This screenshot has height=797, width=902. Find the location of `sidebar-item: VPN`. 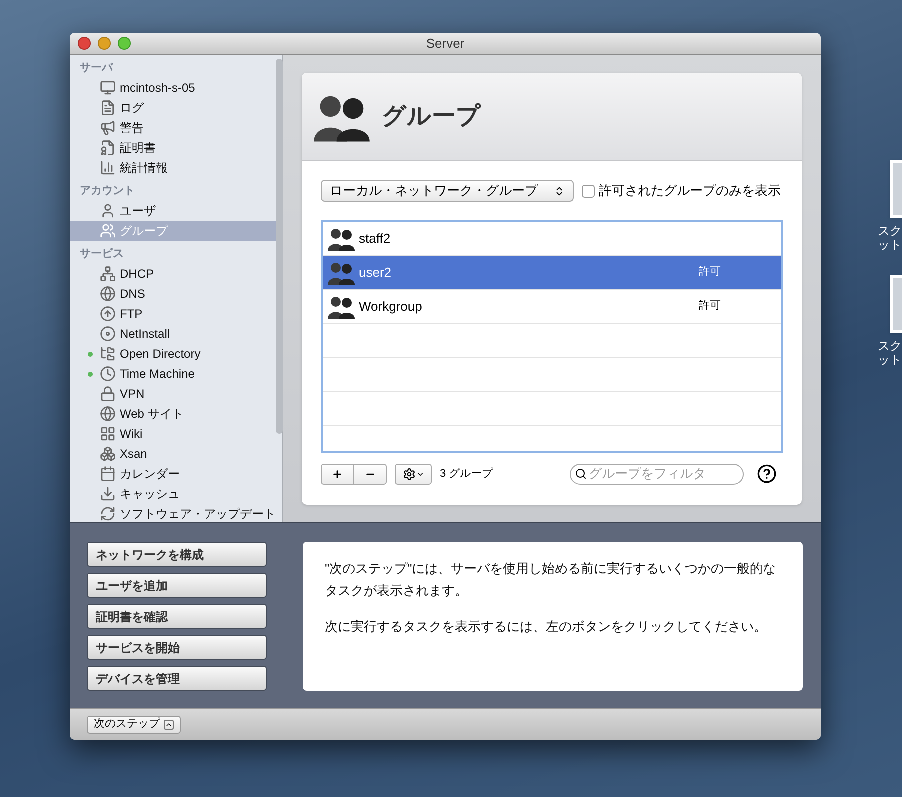

sidebar-item: VPN is located at coordinates (173, 394).